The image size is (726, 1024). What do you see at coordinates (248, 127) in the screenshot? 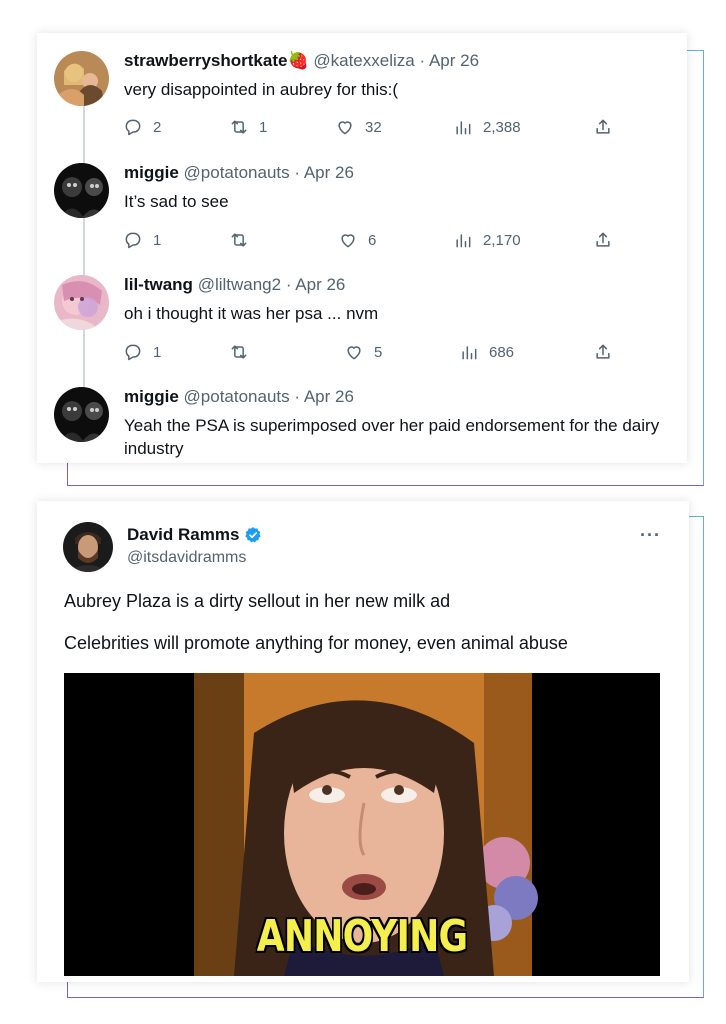
I see `repost-button: 1` at bounding box center [248, 127].